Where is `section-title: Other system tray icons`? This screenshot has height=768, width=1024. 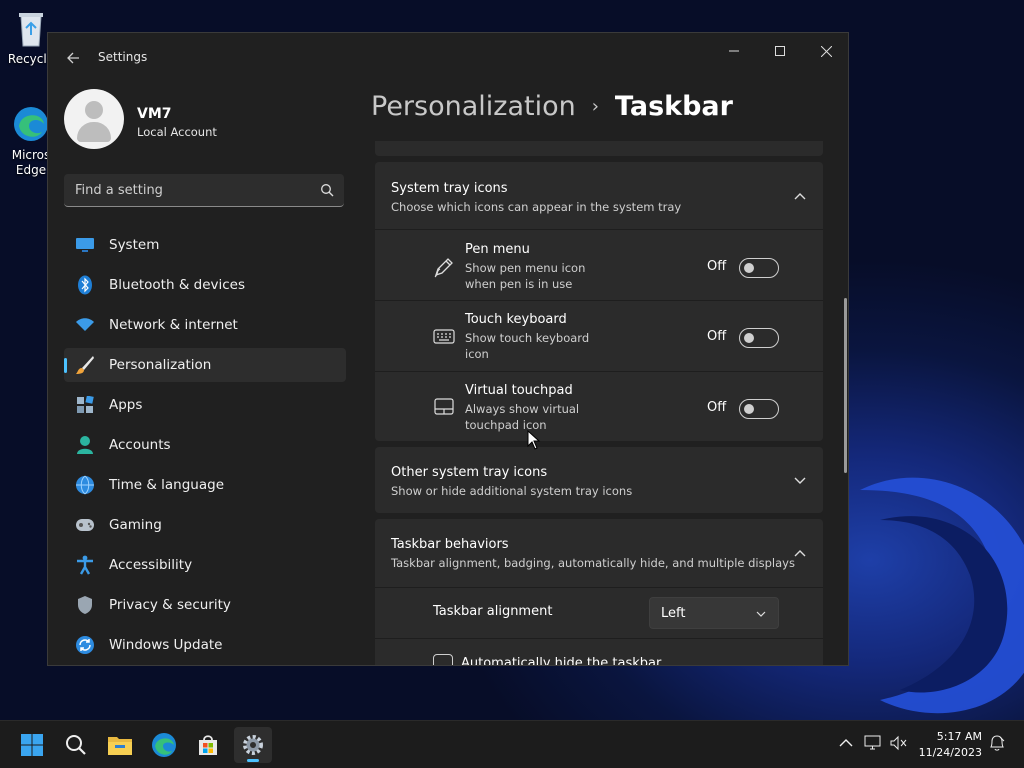
section-title: Other system tray icons is located at coordinates (469, 472).